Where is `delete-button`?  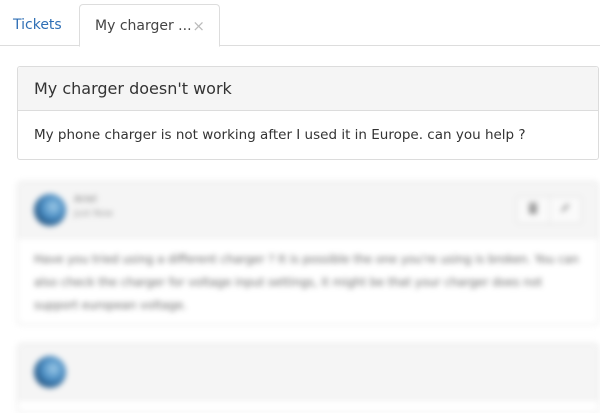
delete-button is located at coordinates (533, 210).